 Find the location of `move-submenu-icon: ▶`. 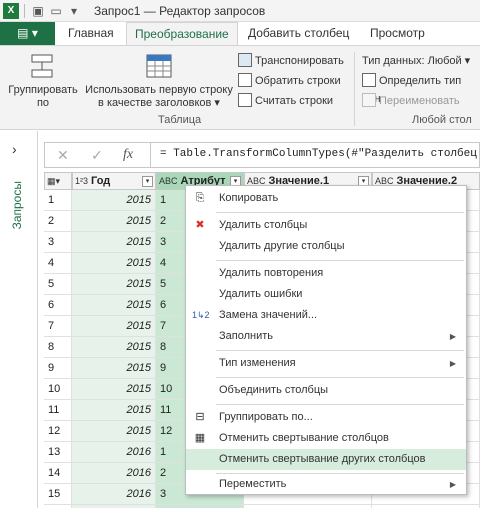

move-submenu-icon: ▶ is located at coordinates (452, 484).